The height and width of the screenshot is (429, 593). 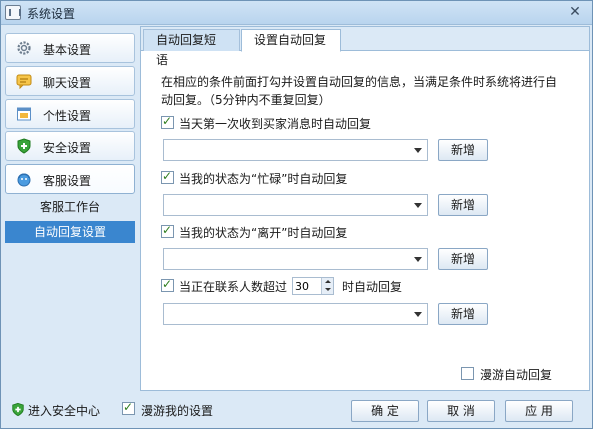 What do you see at coordinates (64, 410) in the screenshot?
I see `security-center-link: 进入安全中心` at bounding box center [64, 410].